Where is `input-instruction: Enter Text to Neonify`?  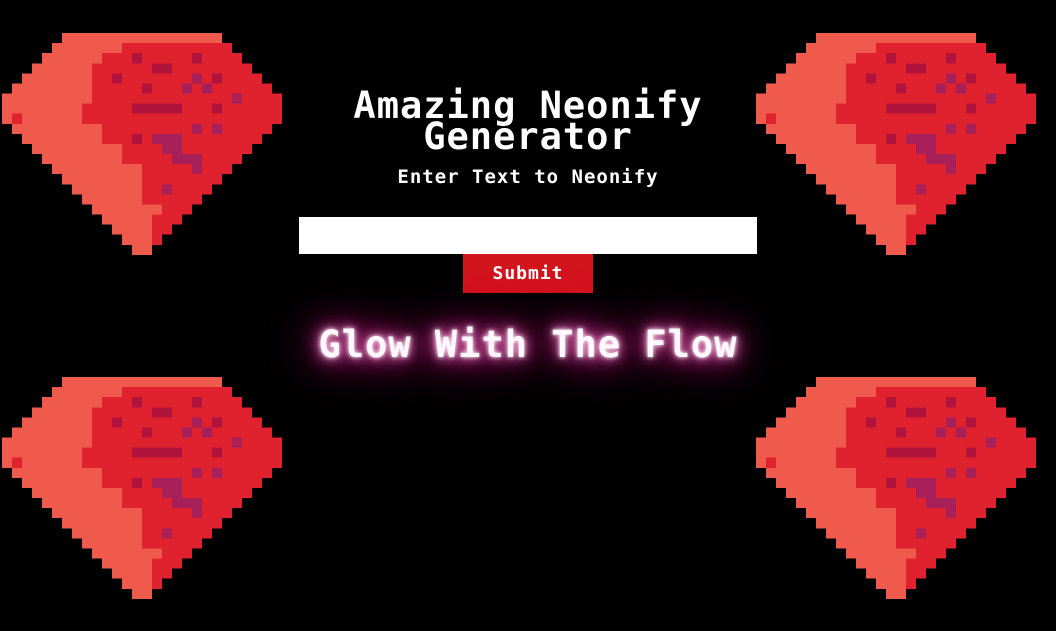 input-instruction: Enter Text to Neonify is located at coordinates (528, 177).